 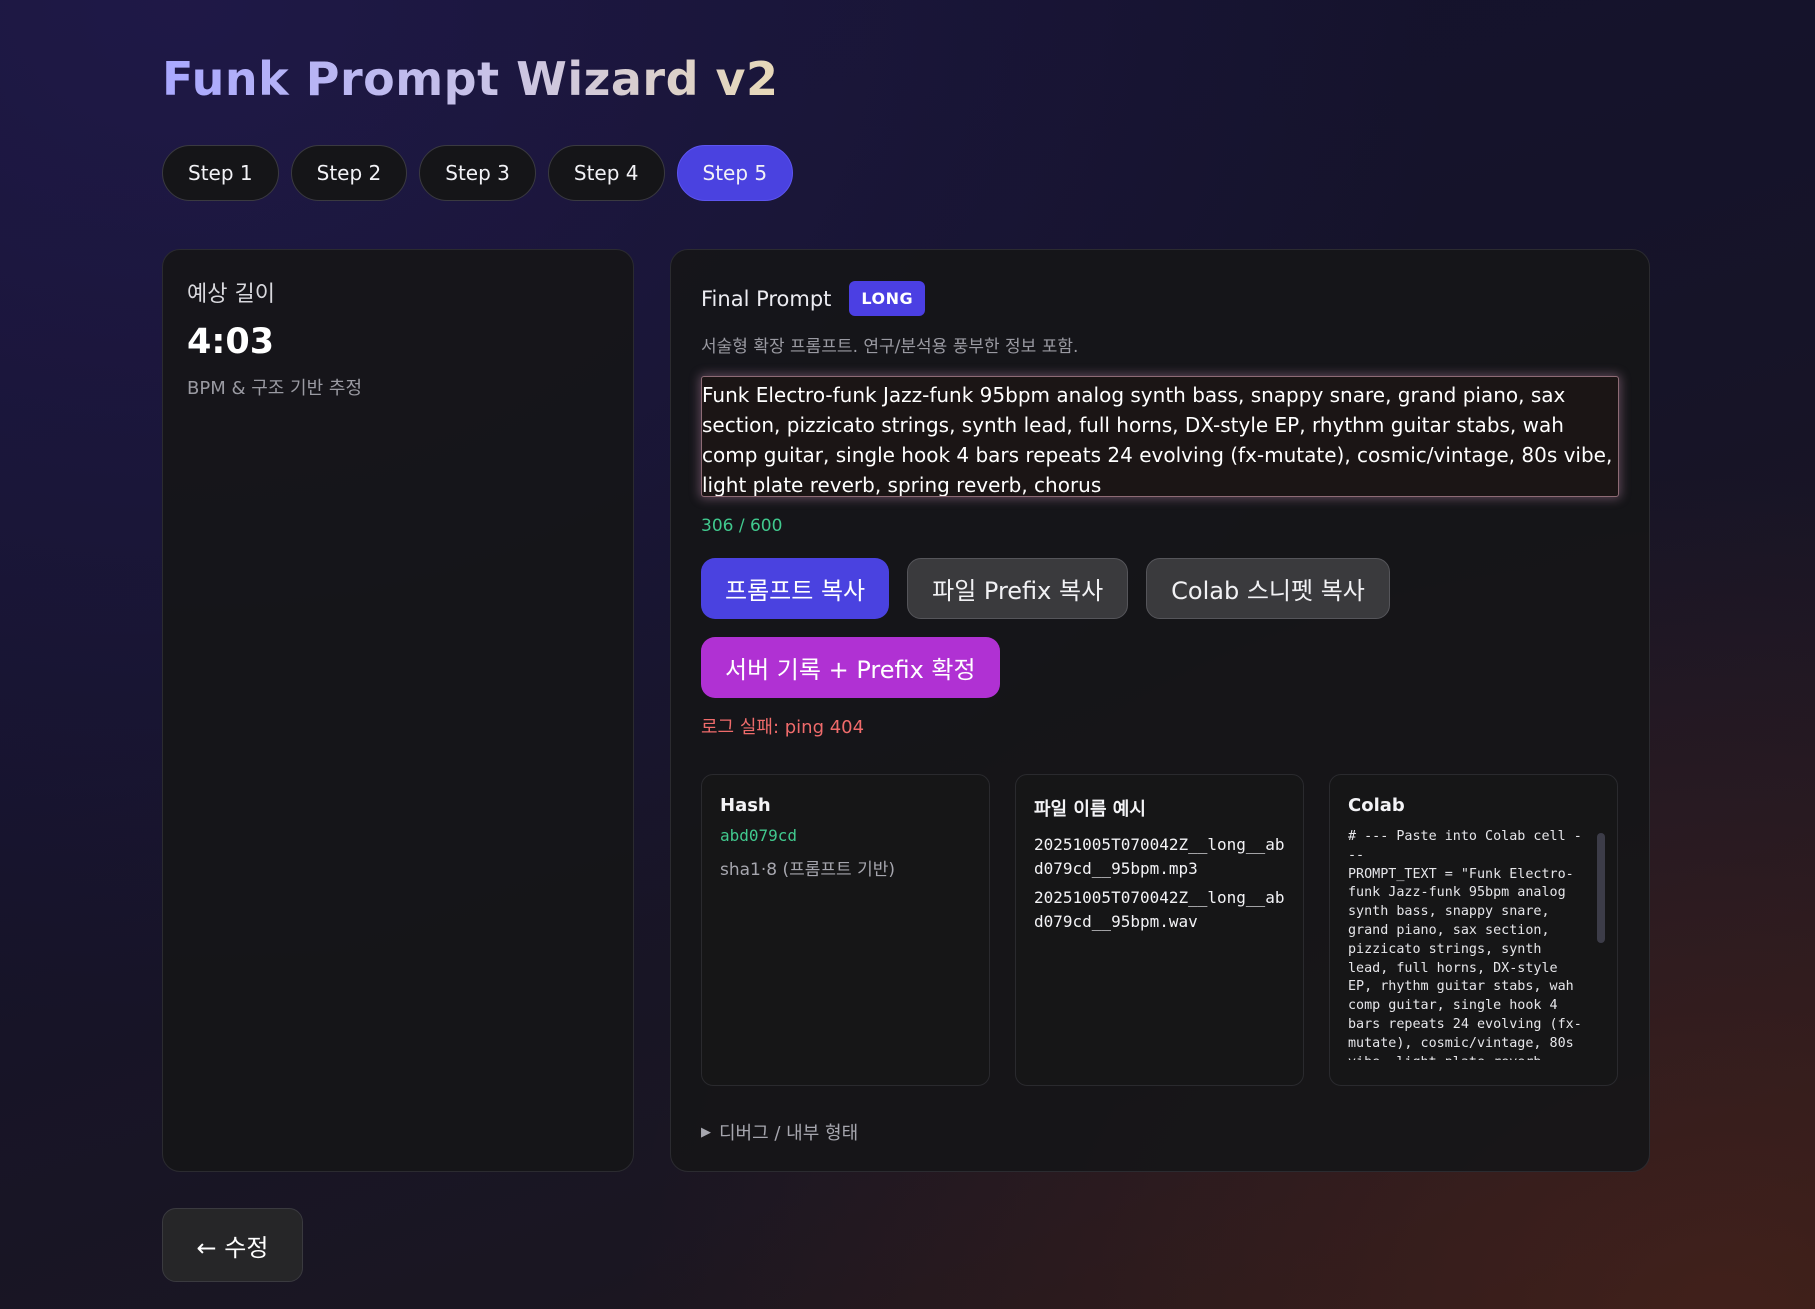 I want to click on step-nav: Step 1 Step 2 Step 3 Step 4 Step 5, so click(x=478, y=173).